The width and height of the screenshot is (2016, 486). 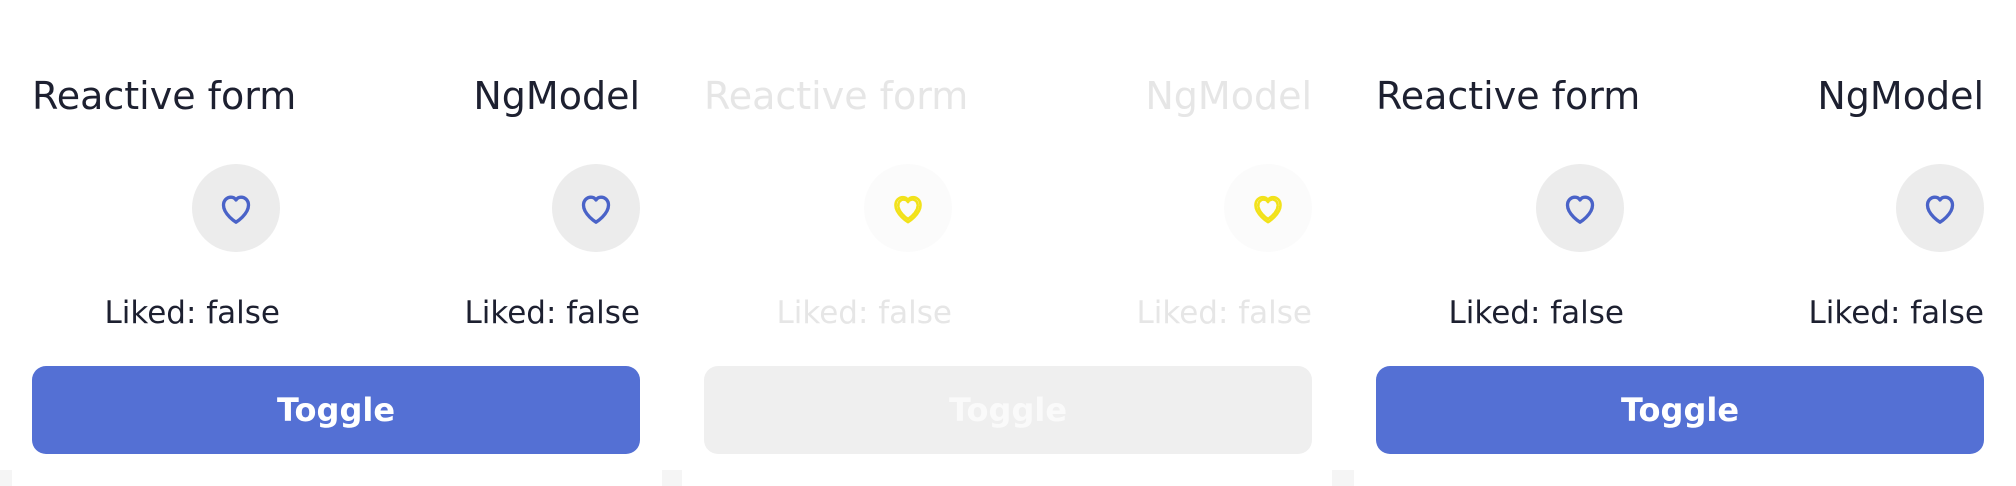 I want to click on bottom-edge-strip, so click(x=1008, y=478).